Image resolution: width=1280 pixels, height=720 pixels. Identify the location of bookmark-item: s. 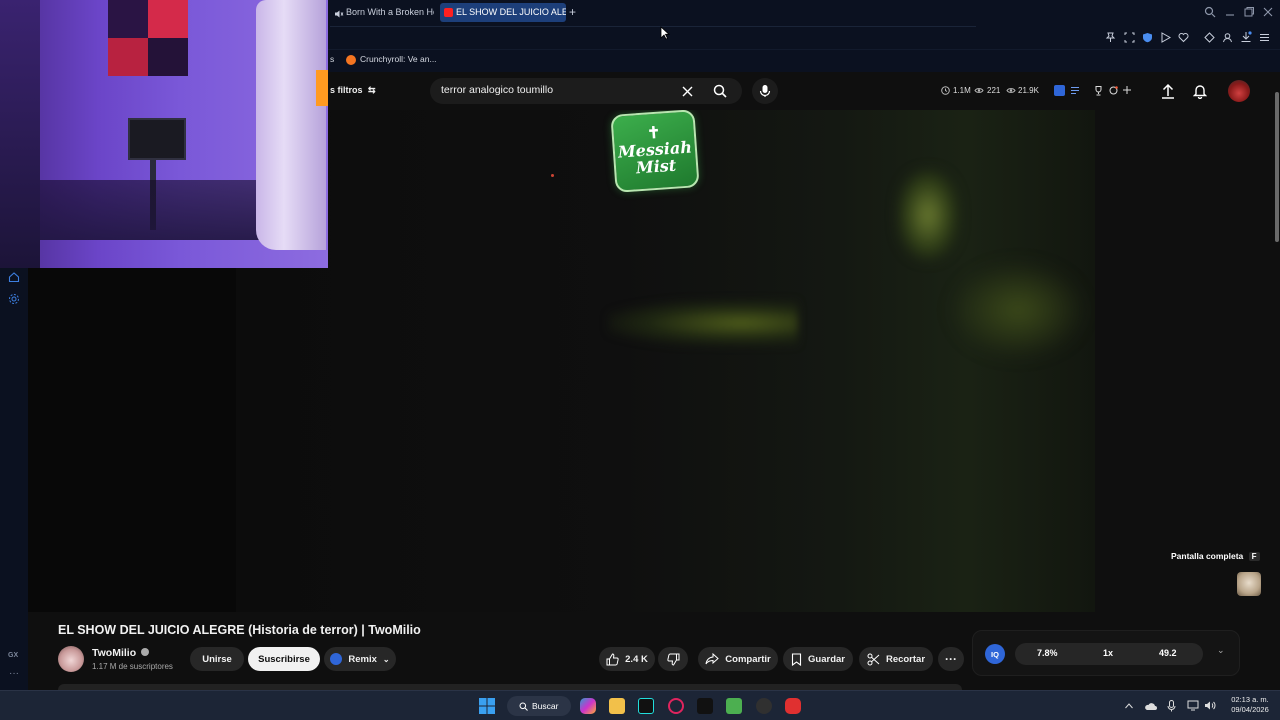
(332, 59).